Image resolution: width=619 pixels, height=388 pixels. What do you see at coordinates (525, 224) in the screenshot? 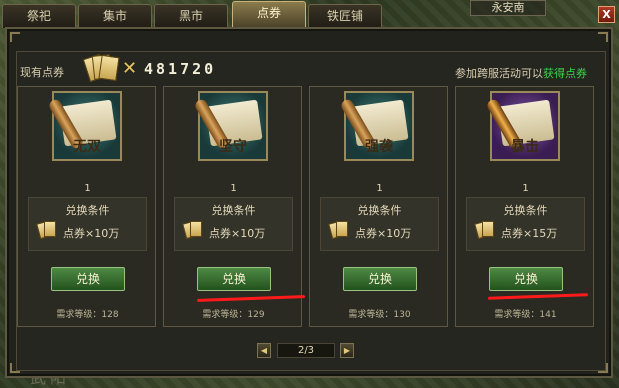
I see `exchange-condition-box: 兑换条件 点券×15万` at bounding box center [525, 224].